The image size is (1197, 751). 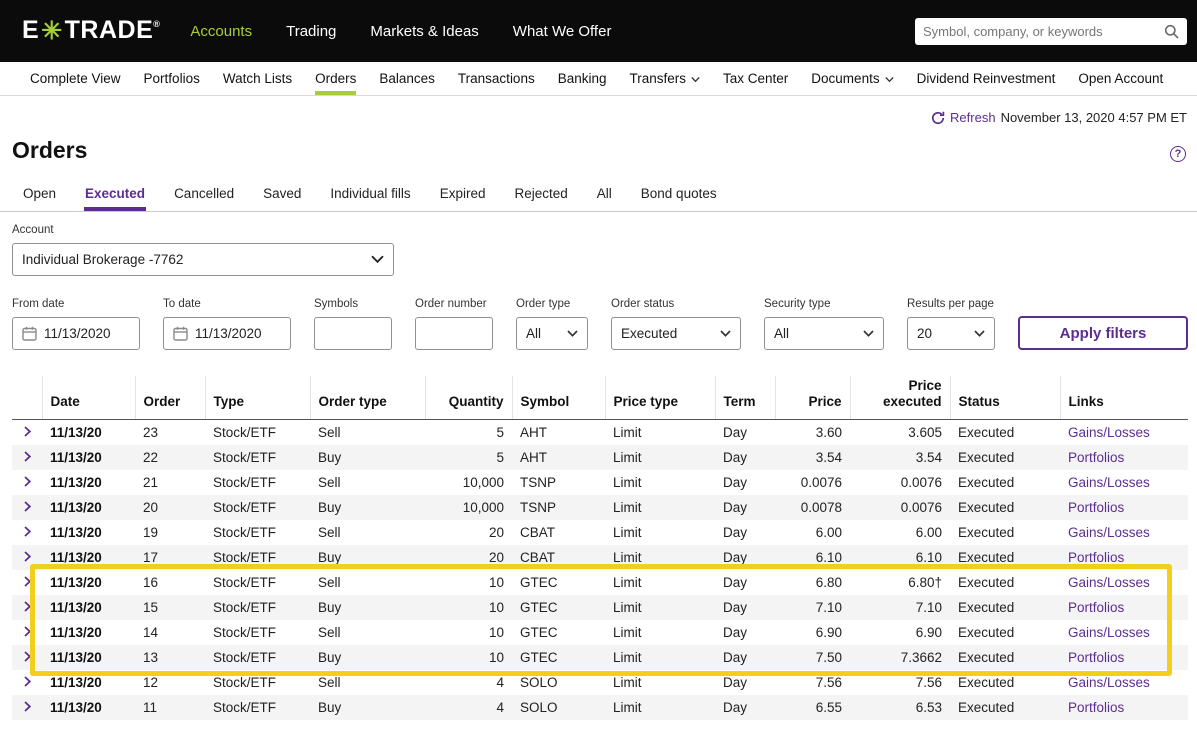 I want to click on subnav-item-transfers: Transfers, so click(x=665, y=78).